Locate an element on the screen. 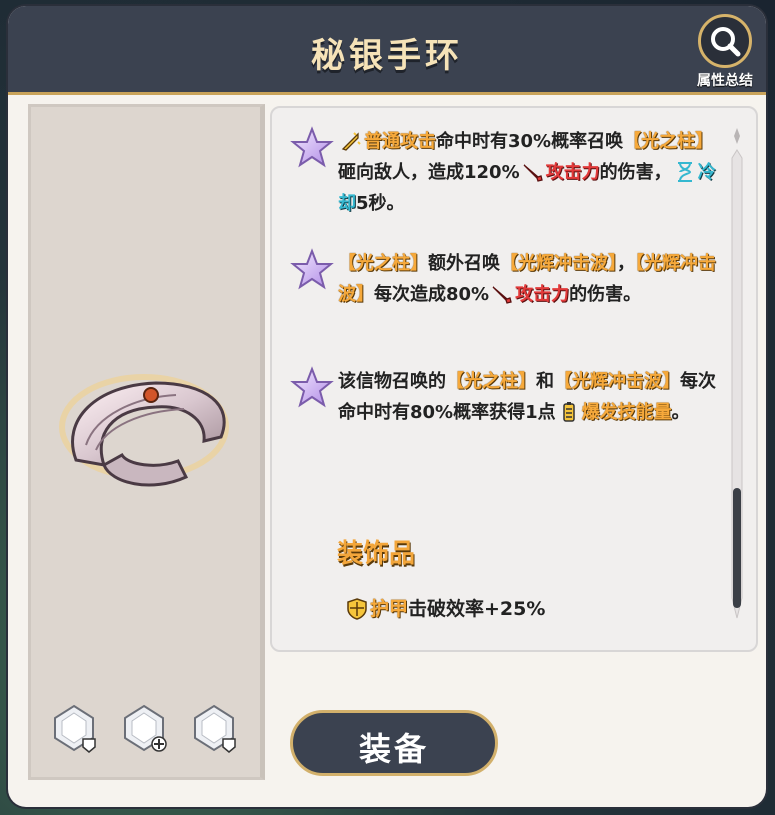 This screenshot has height=815, width=775. item-title: 秘银手环 is located at coordinates (387, 56).